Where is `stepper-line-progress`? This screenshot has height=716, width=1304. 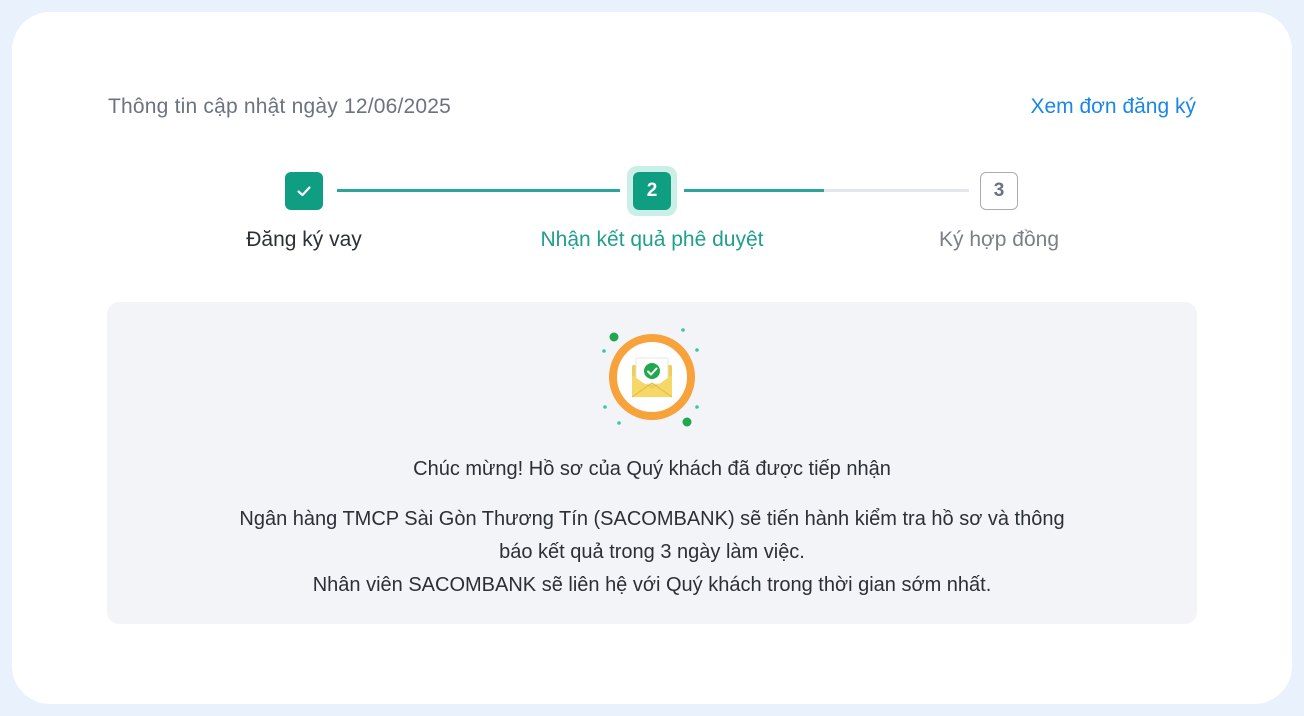 stepper-line-progress is located at coordinates (754, 190).